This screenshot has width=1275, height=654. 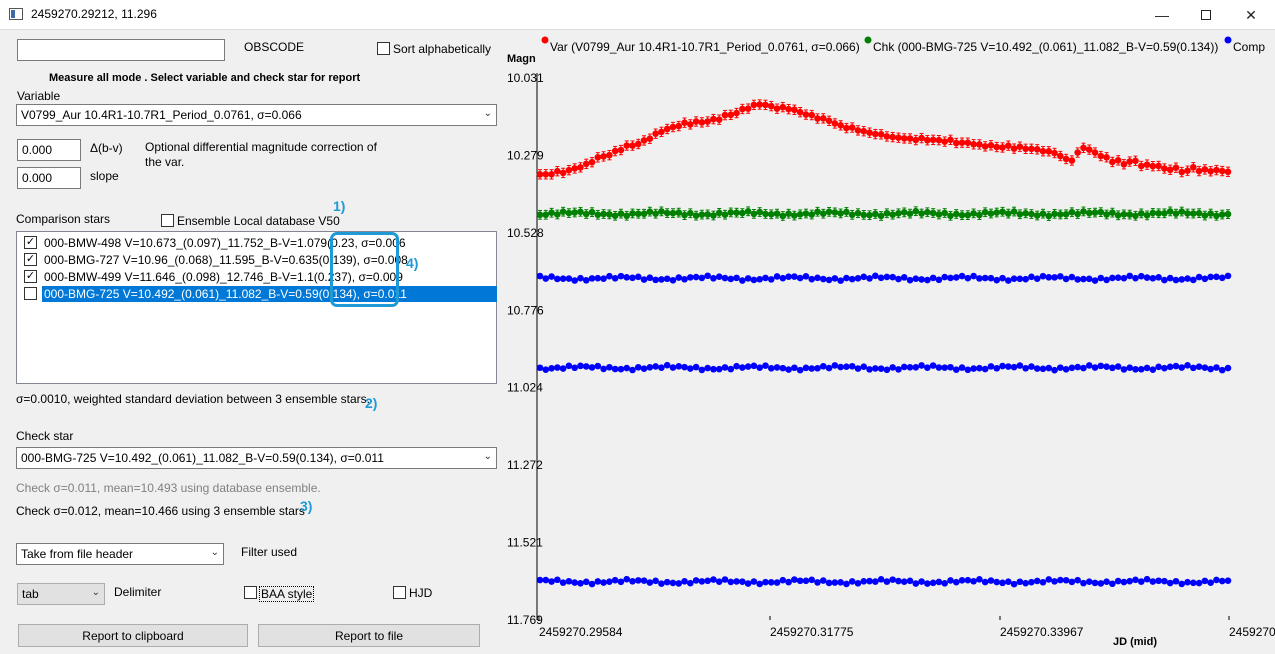 I want to click on y-tick-label: 10.031, so click(x=525, y=78).